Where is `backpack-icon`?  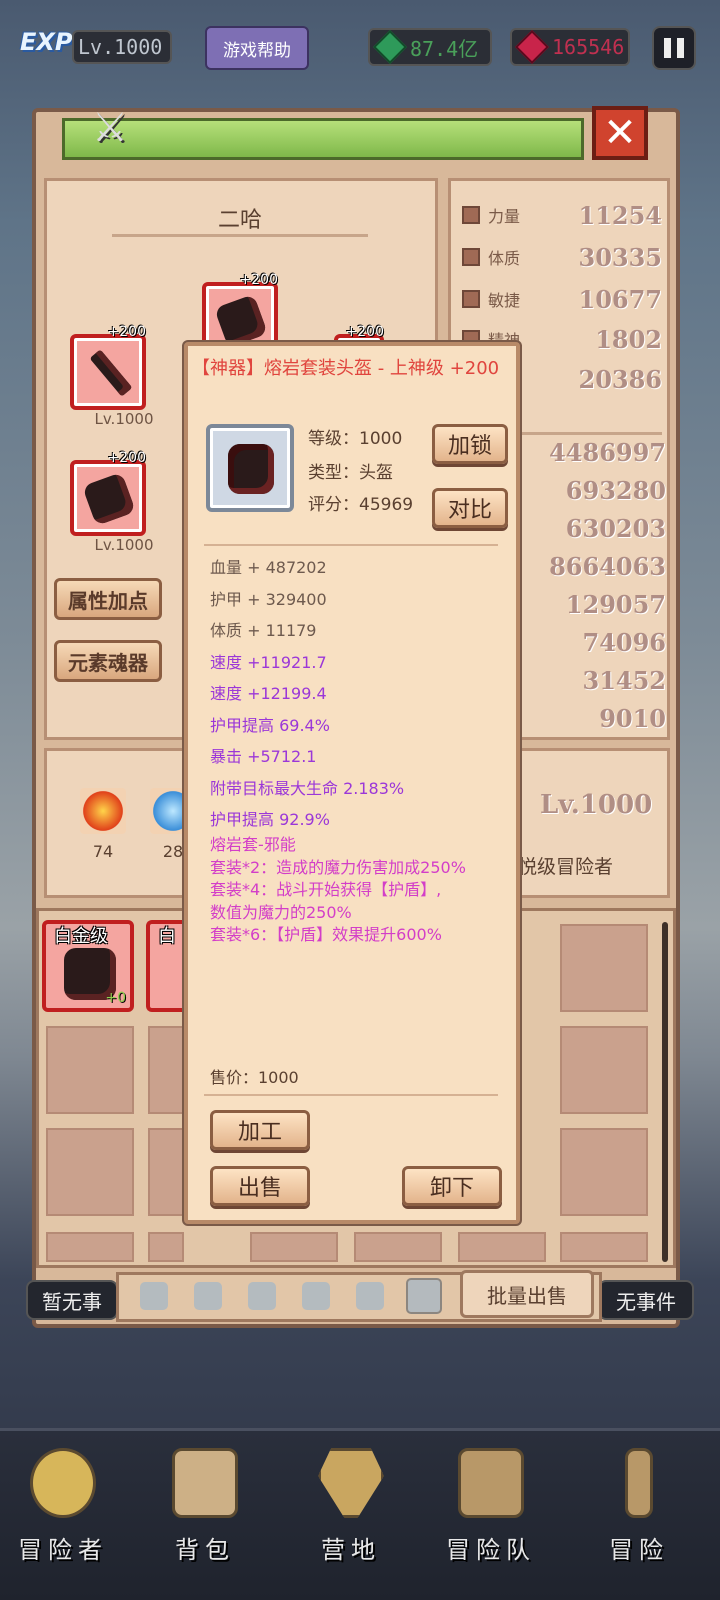
backpack-icon is located at coordinates (205, 1483).